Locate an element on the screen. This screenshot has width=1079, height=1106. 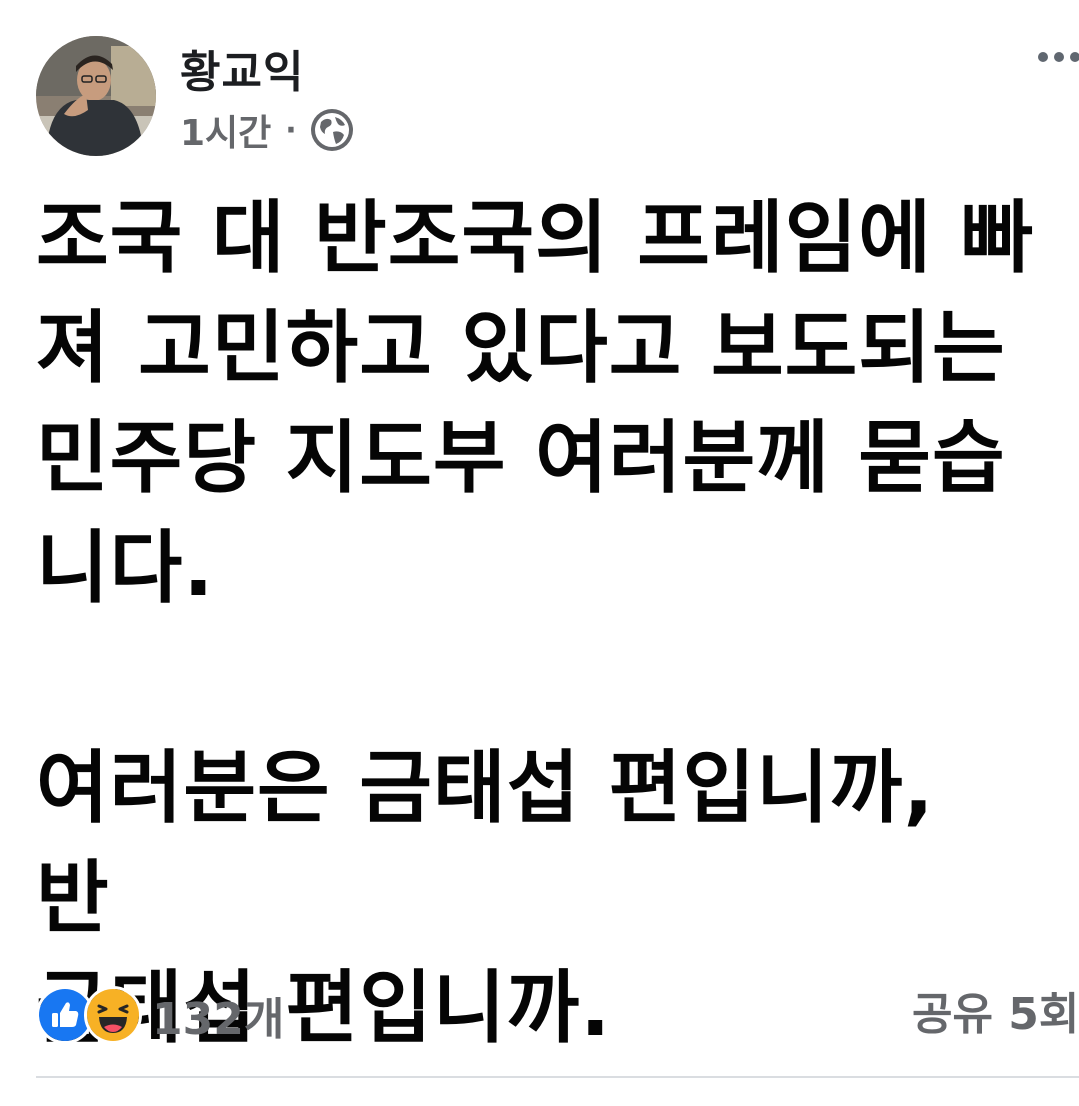
author-name: 황교익 is located at coordinates (242, 68).